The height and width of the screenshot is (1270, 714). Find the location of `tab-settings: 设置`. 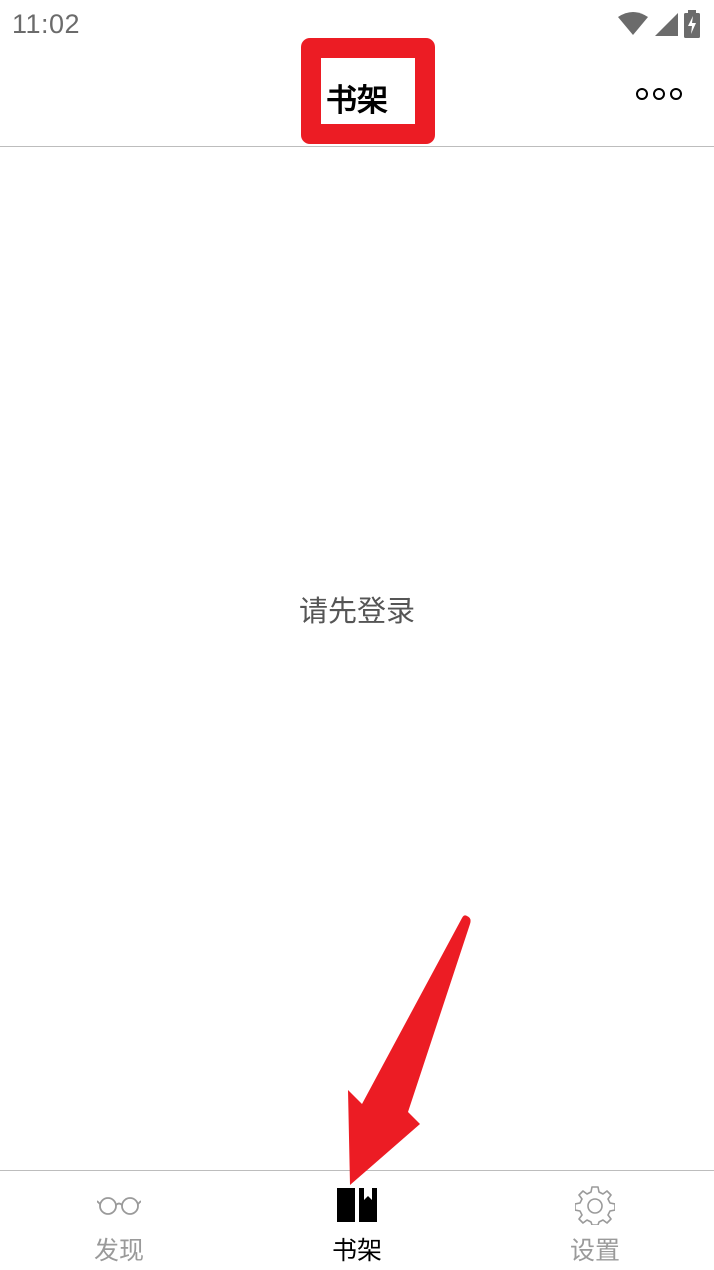

tab-settings: 设置 is located at coordinates (595, 1220).